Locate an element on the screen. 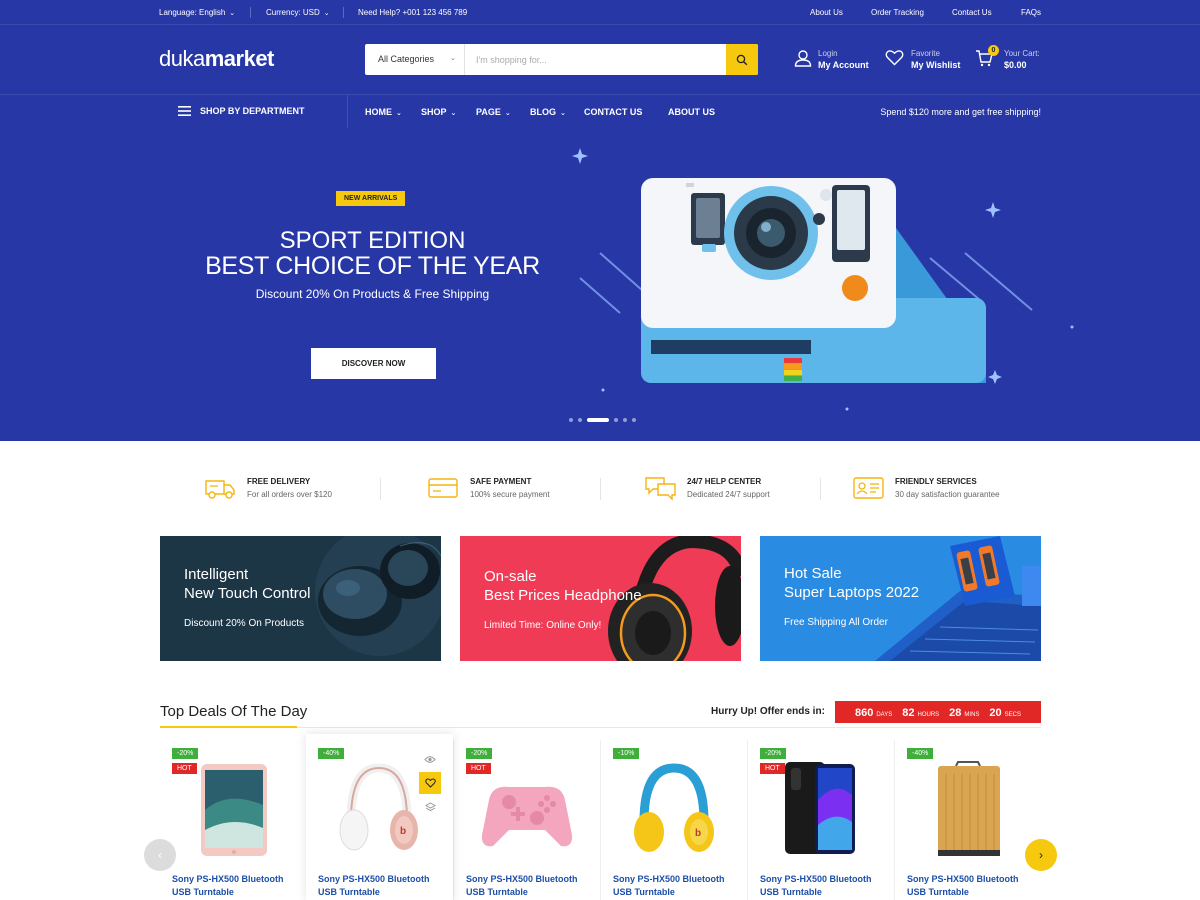 This screenshot has width=1200, height=900. countdown-unit: HOURS is located at coordinates (928, 715).